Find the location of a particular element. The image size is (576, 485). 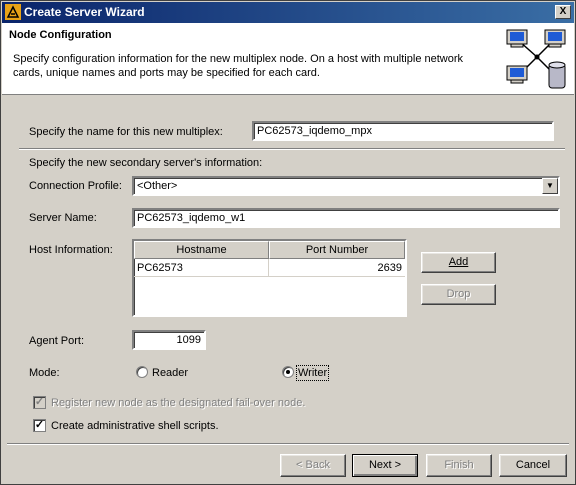

shell-scripts-label: Create administrative shell scripts. is located at coordinates (135, 426).